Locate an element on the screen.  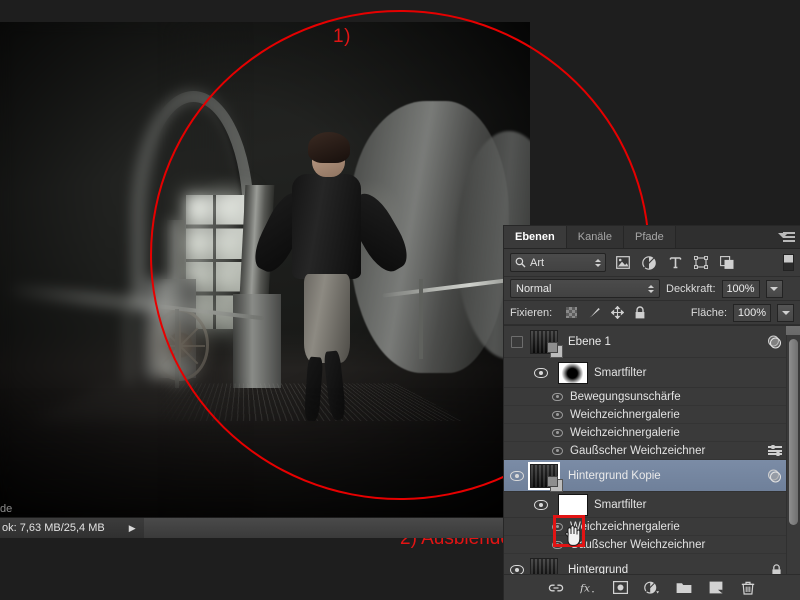
panel-menu-icon is located at coordinates (786, 237).